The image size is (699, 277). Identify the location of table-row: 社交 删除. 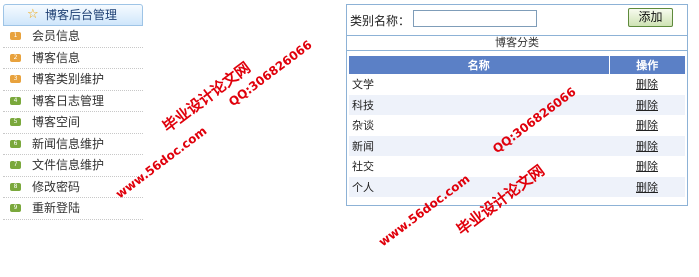
(517, 166).